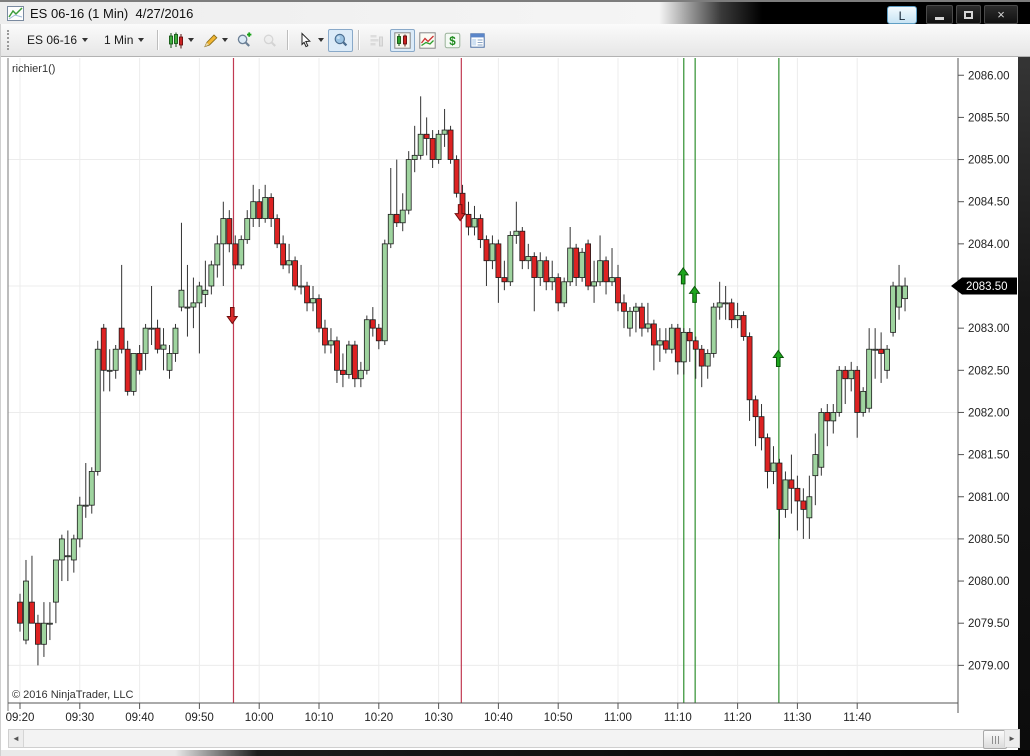 The width and height of the screenshot is (1030, 756). I want to click on indicator-label: richier1(), so click(33, 69).